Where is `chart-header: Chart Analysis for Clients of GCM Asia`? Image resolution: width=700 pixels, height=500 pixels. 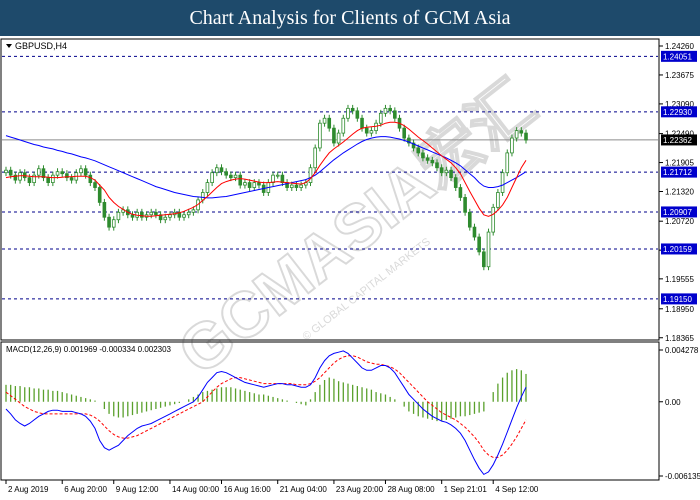
chart-header: Chart Analysis for Clients of GCM Asia is located at coordinates (350, 18).